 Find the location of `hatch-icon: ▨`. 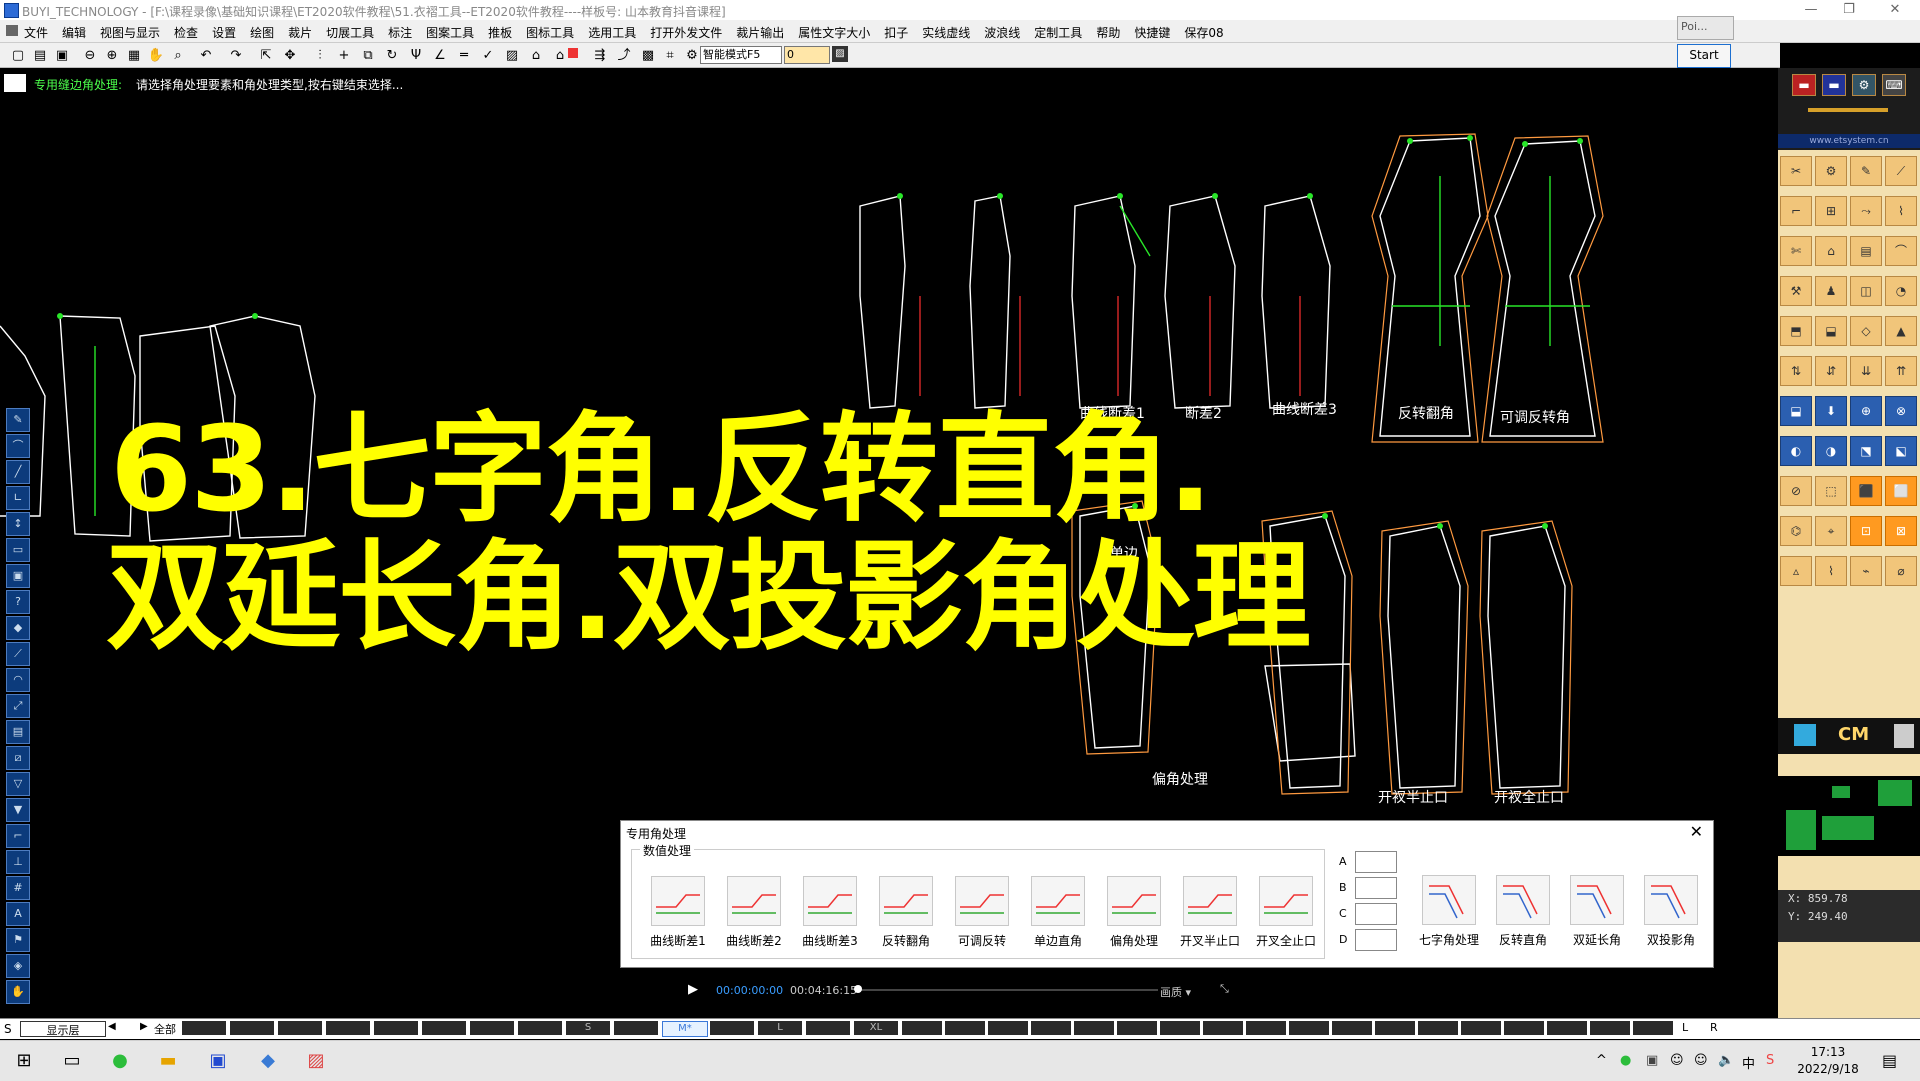

hatch-icon: ▨ is located at coordinates (512, 56).